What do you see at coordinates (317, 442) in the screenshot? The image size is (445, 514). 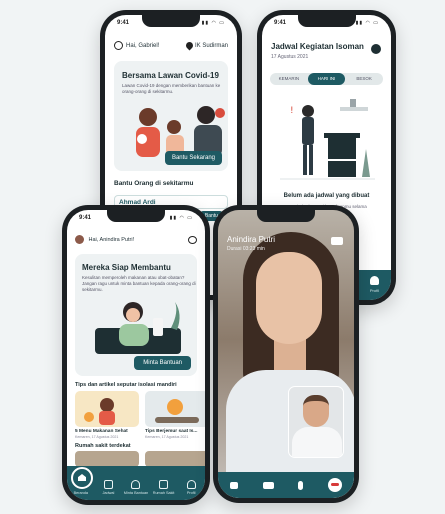 I see `self-shirt` at bounding box center [317, 442].